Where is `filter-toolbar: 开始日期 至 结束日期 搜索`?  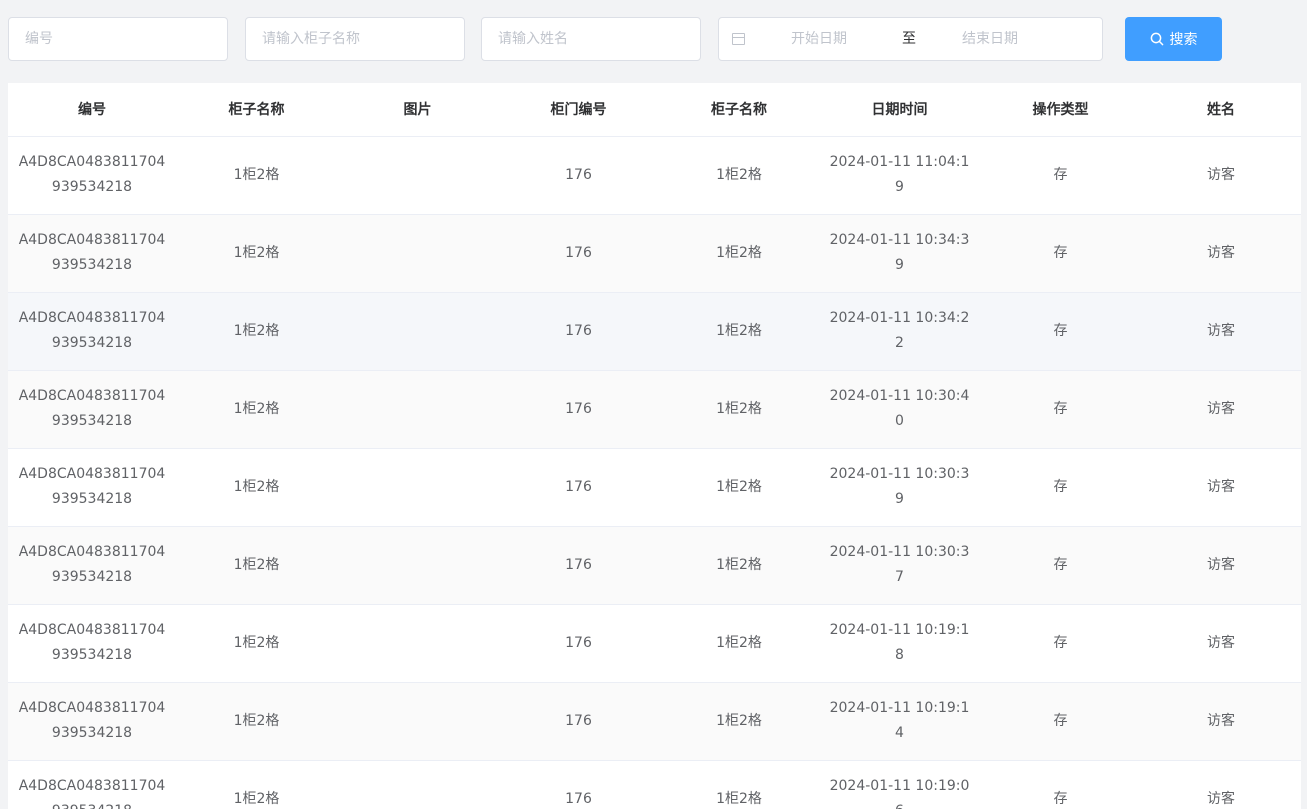
filter-toolbar: 开始日期 至 结束日期 搜索 is located at coordinates (653, 41).